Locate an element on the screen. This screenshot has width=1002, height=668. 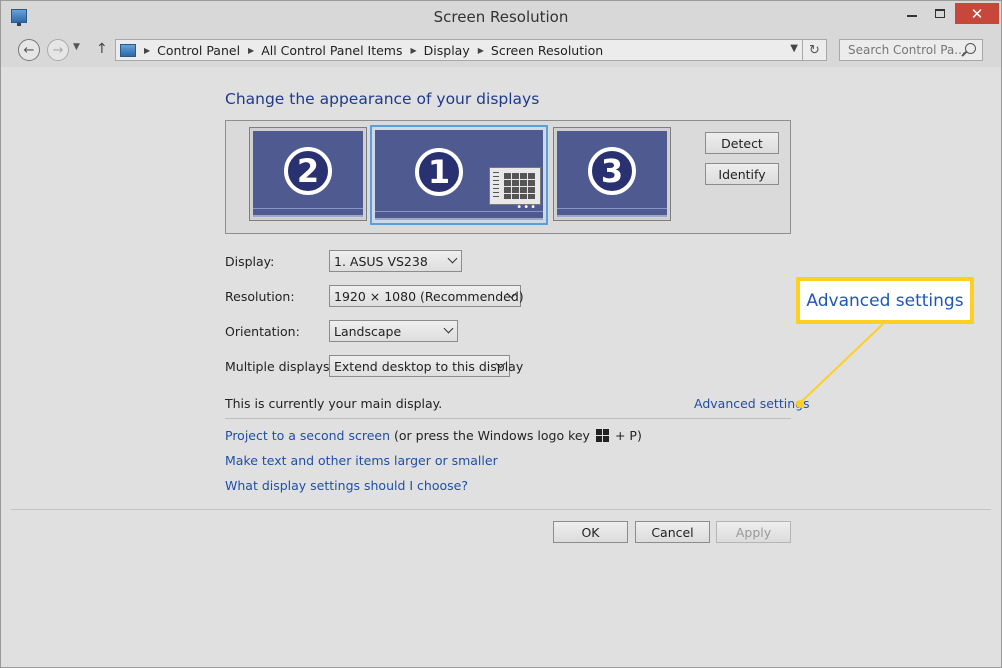
title-bar: Screen Resolution ✕ is located at coordinates (501, 17).